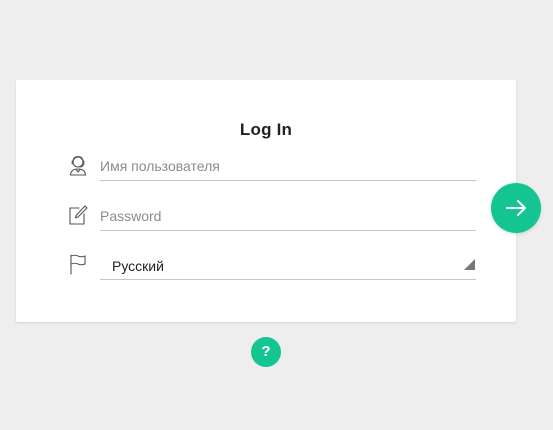 The image size is (553, 430). Describe the element at coordinates (469, 264) in the screenshot. I see `dropdown-triangle-icon` at that location.